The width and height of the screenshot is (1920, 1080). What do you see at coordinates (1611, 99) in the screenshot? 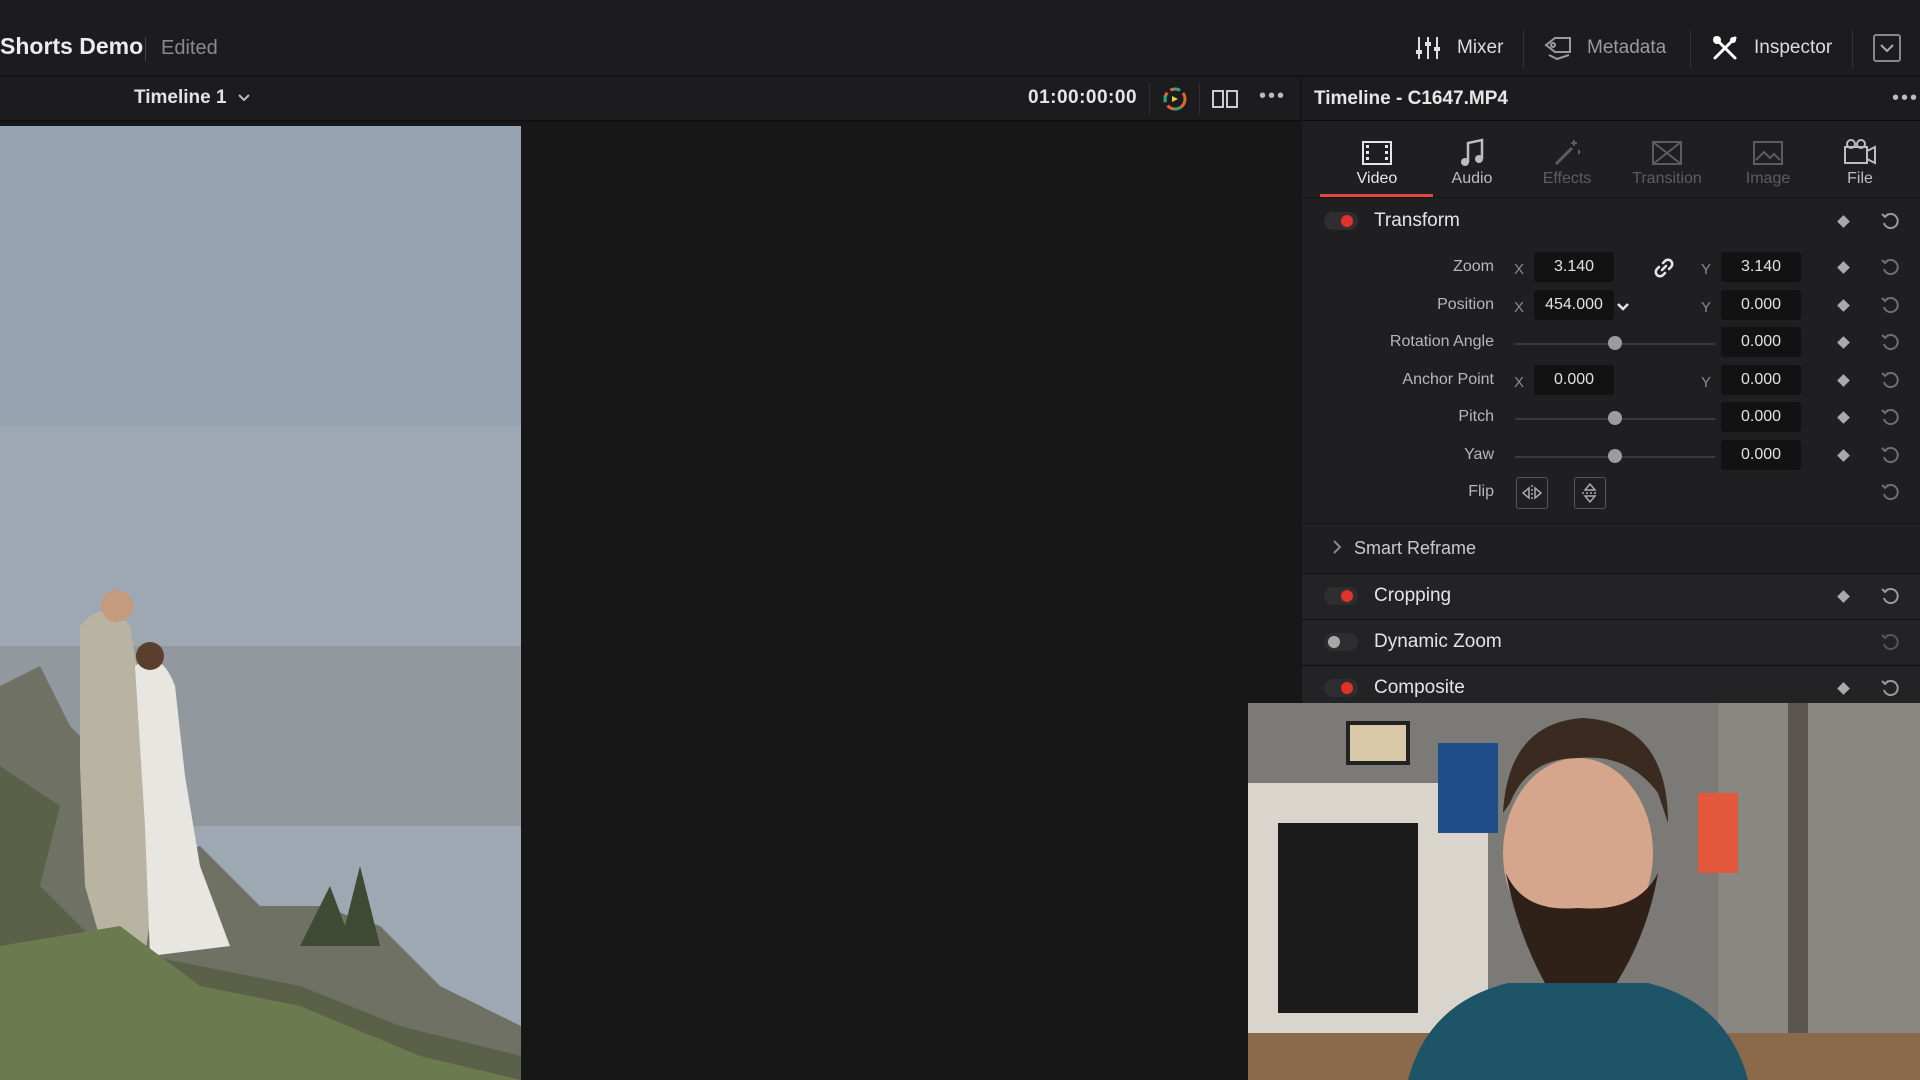
I see `inspector-title-bar: Timeline - C1647.MP4 •••` at bounding box center [1611, 99].